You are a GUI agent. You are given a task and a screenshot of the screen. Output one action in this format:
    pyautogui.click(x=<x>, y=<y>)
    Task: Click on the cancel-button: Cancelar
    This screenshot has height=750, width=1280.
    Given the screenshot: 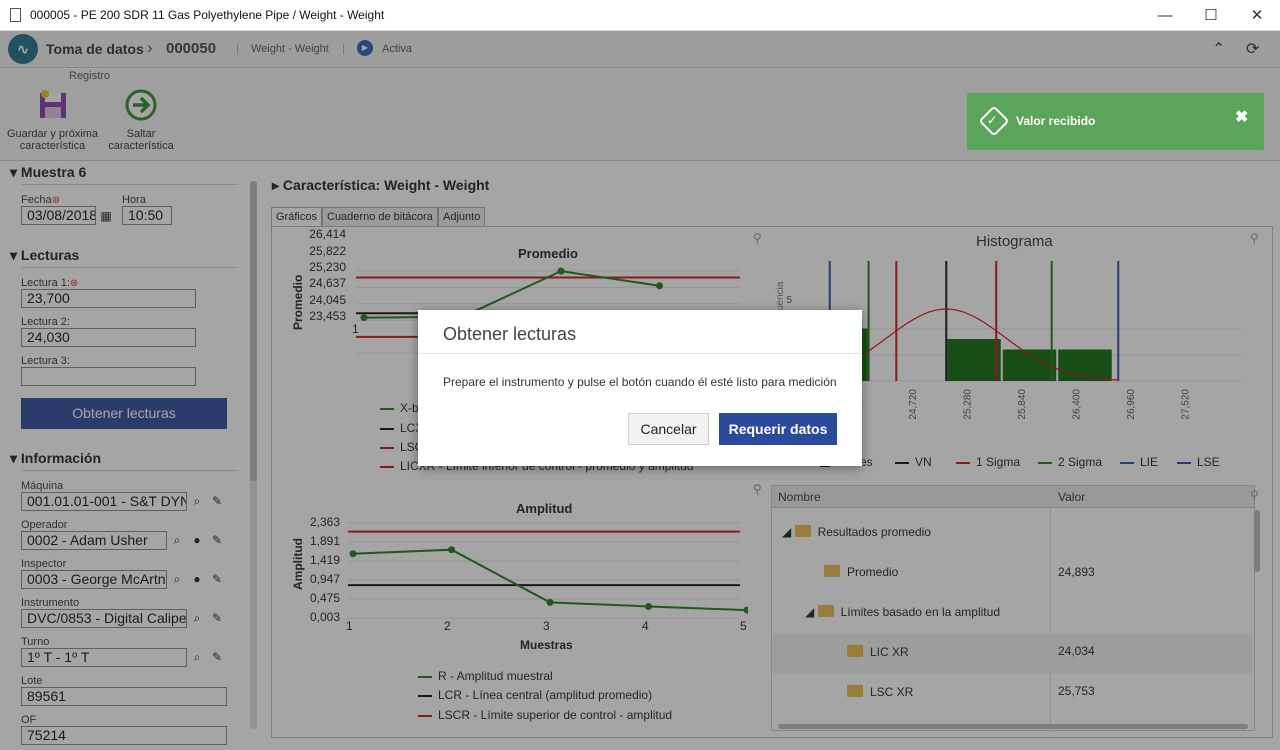 What is the action you would take?
    pyautogui.click(x=668, y=429)
    